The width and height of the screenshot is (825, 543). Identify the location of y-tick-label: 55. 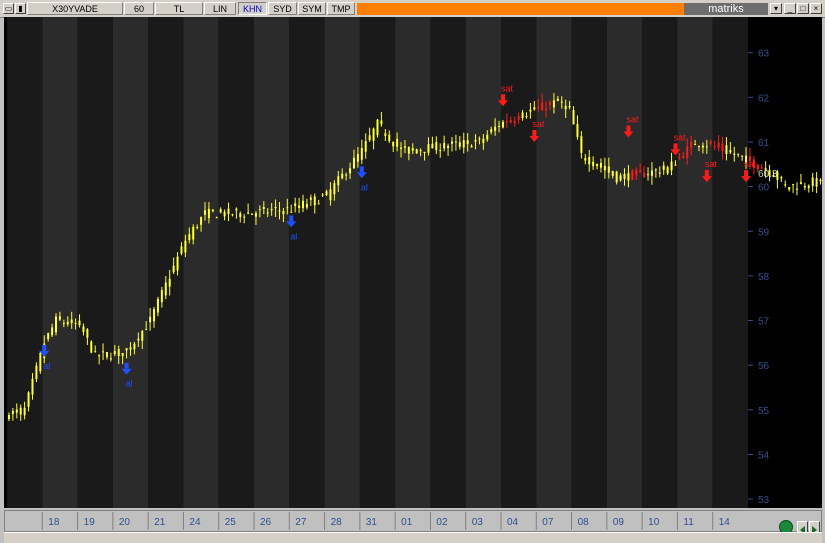
(764, 411).